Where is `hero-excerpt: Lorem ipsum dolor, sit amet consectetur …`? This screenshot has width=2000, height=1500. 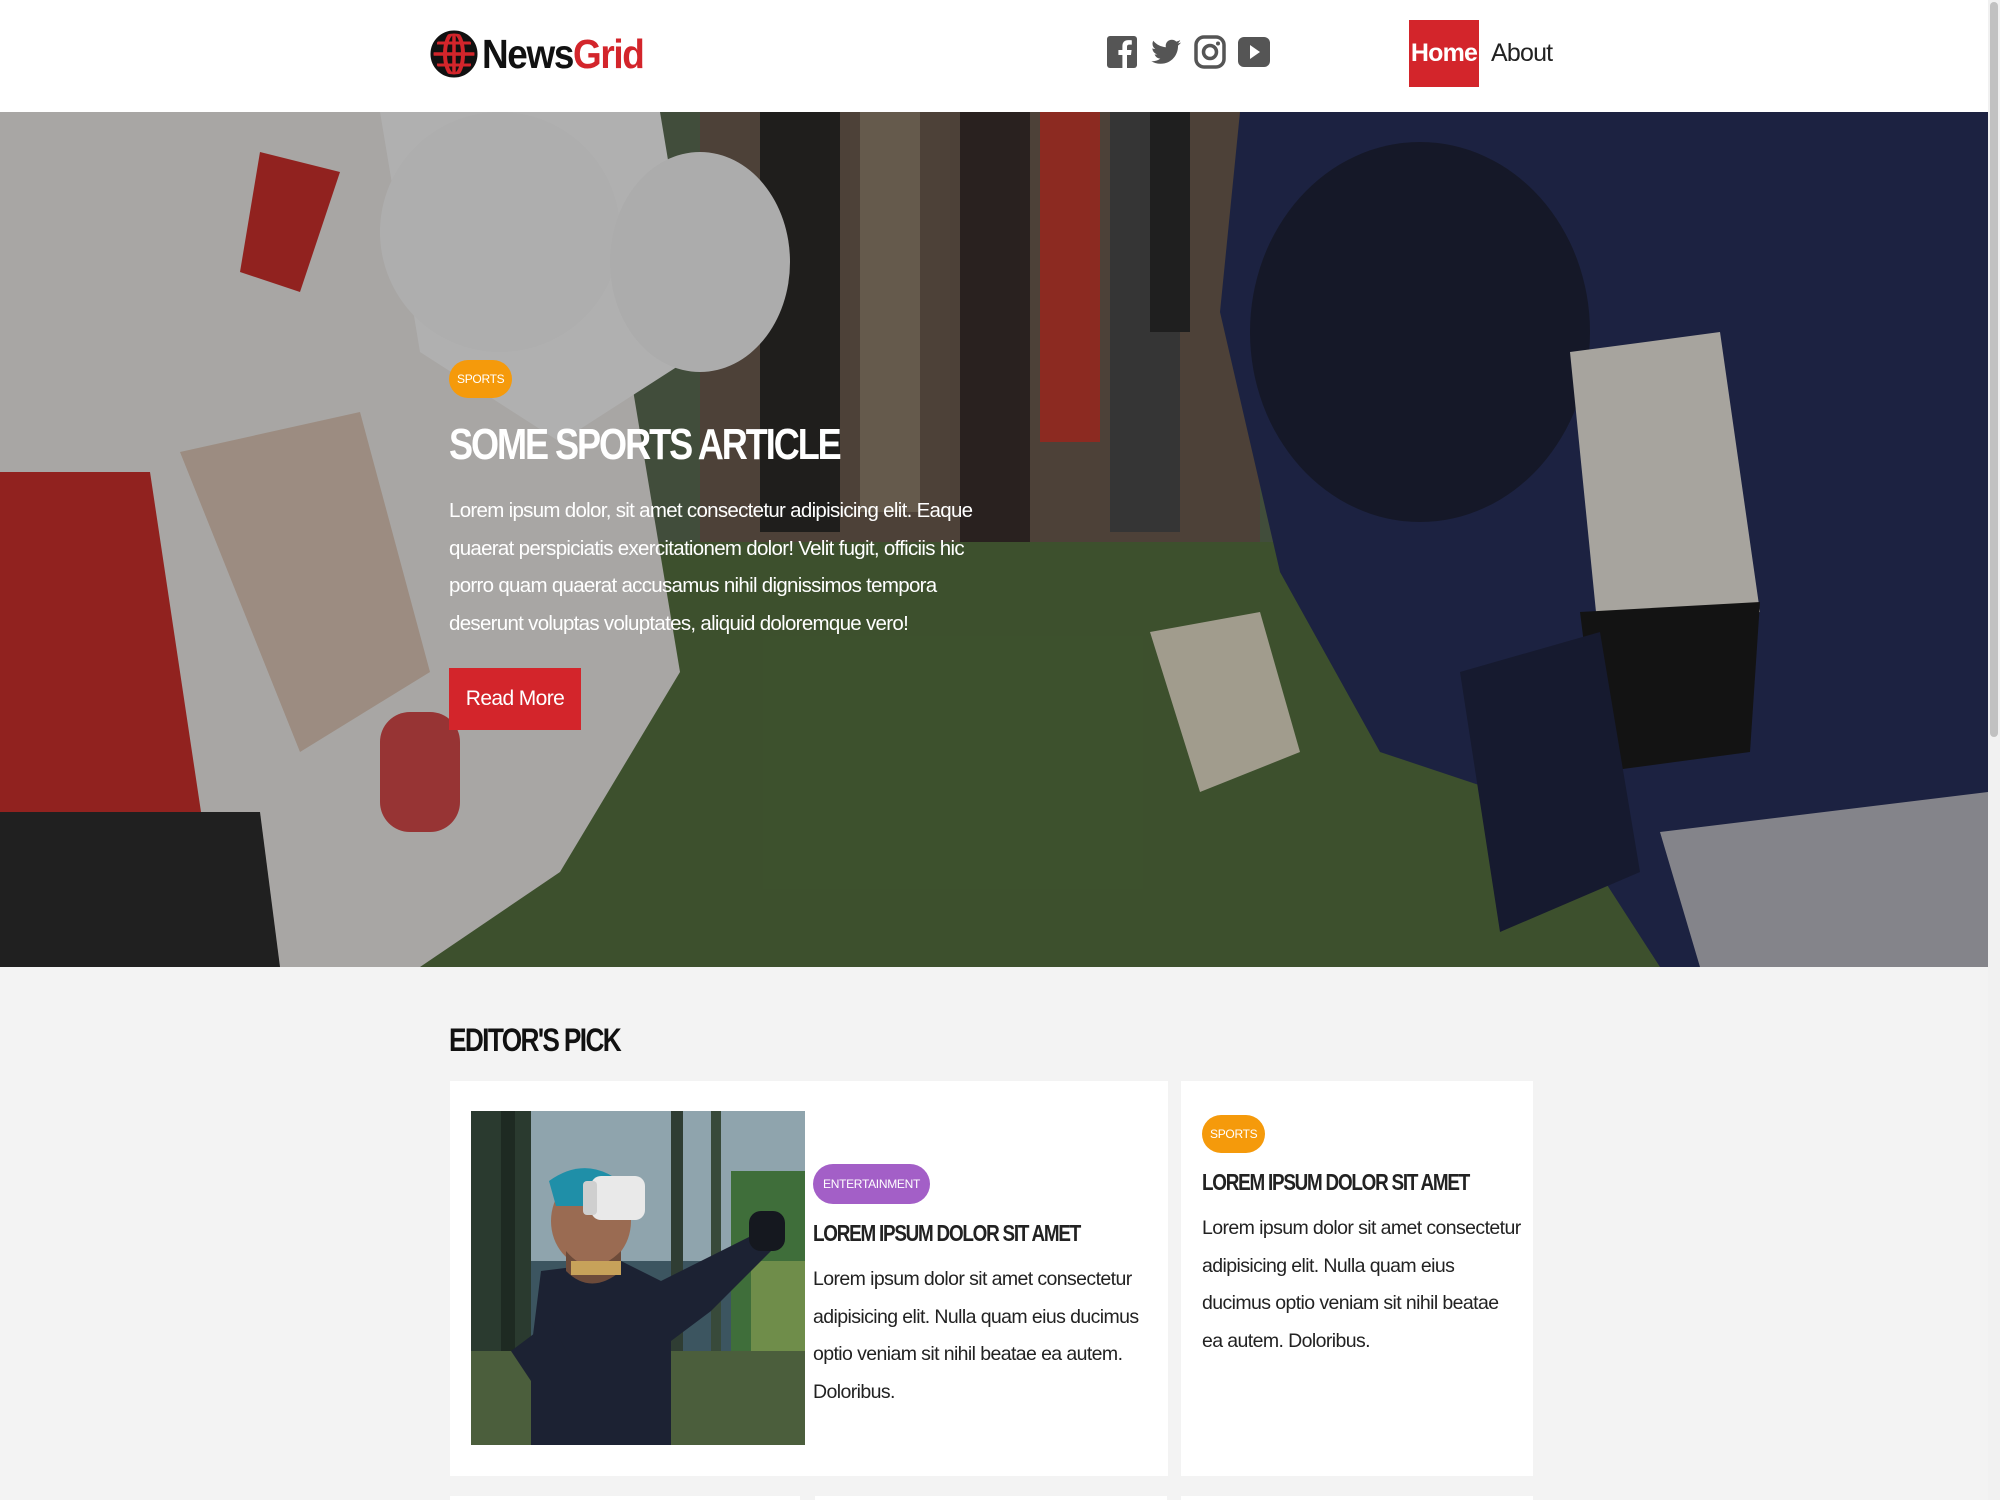
hero-excerpt: Lorem ipsum dolor, sit amet consectetur … is located at coordinates (711, 567).